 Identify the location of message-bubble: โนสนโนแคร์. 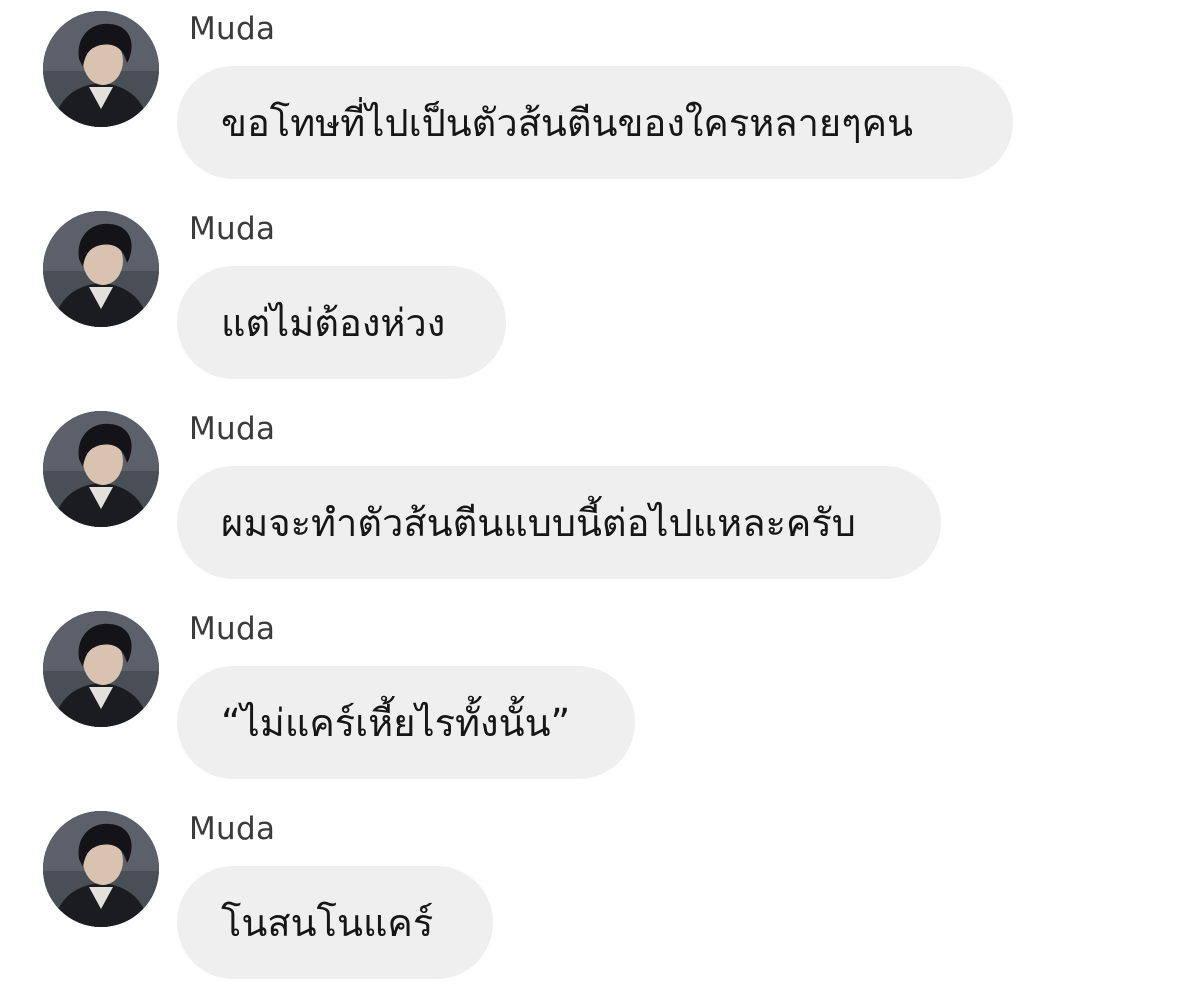
(335, 922).